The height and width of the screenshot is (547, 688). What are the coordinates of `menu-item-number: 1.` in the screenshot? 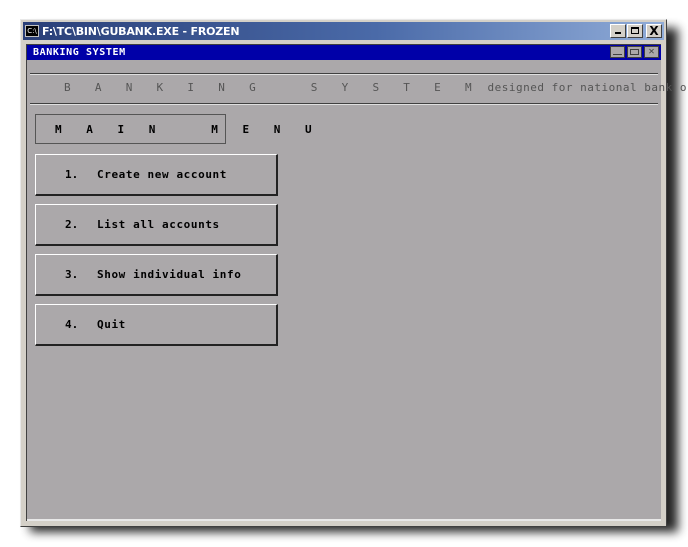 It's located at (72, 174).